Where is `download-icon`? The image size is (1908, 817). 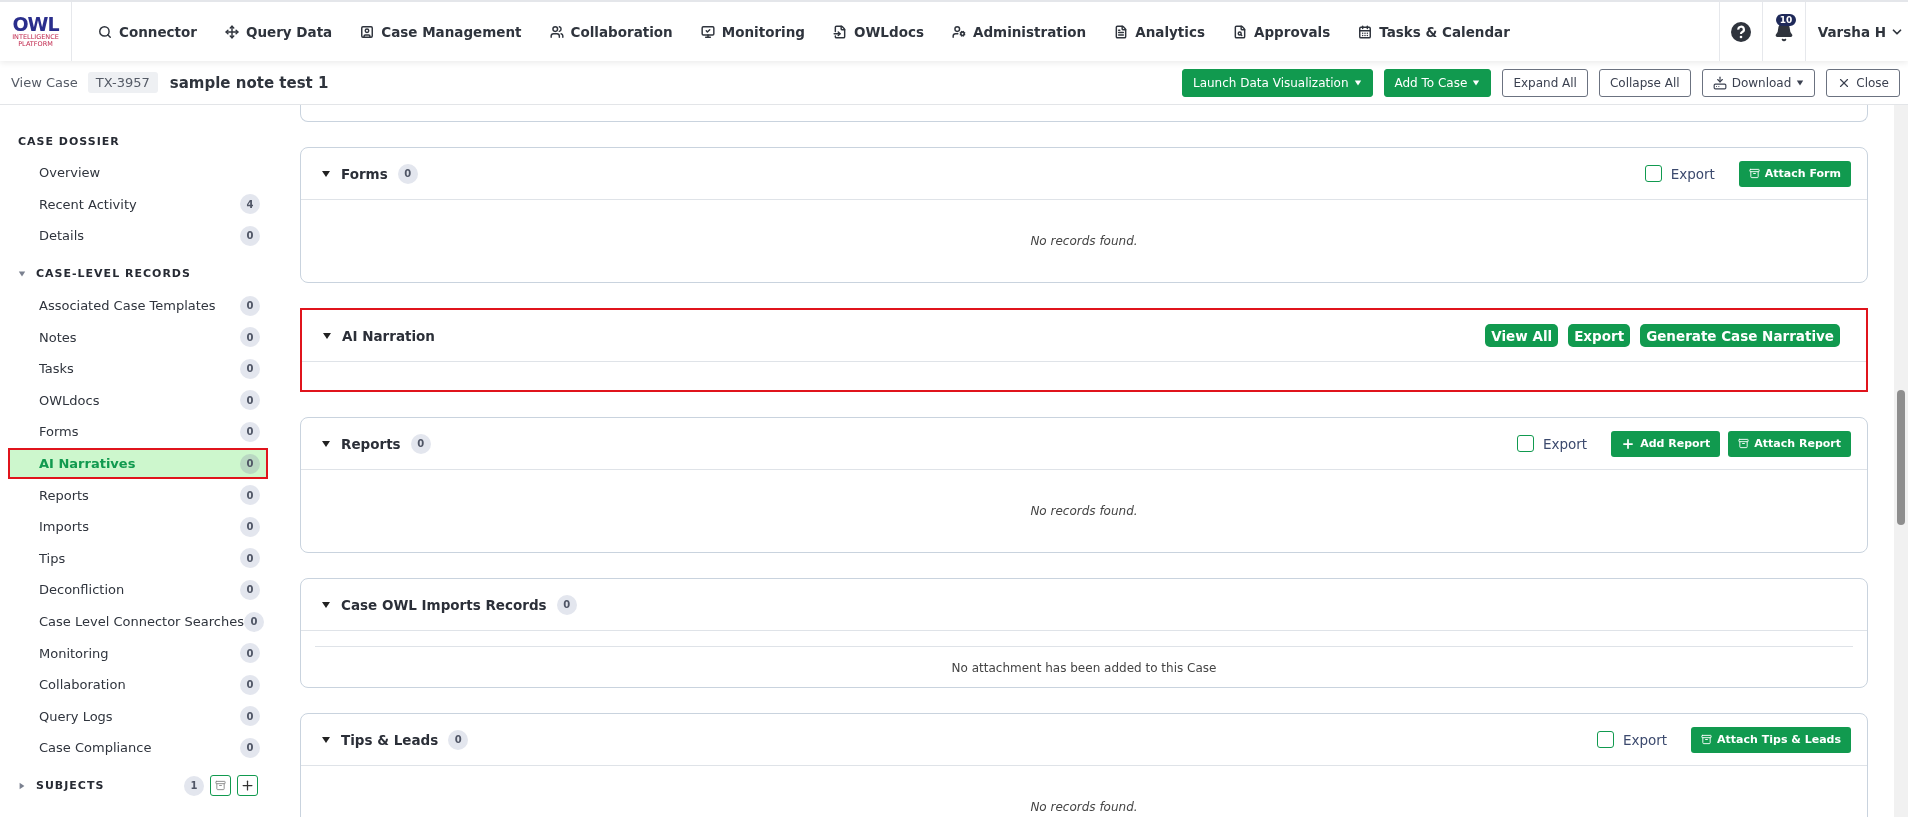
download-icon is located at coordinates (1719, 82).